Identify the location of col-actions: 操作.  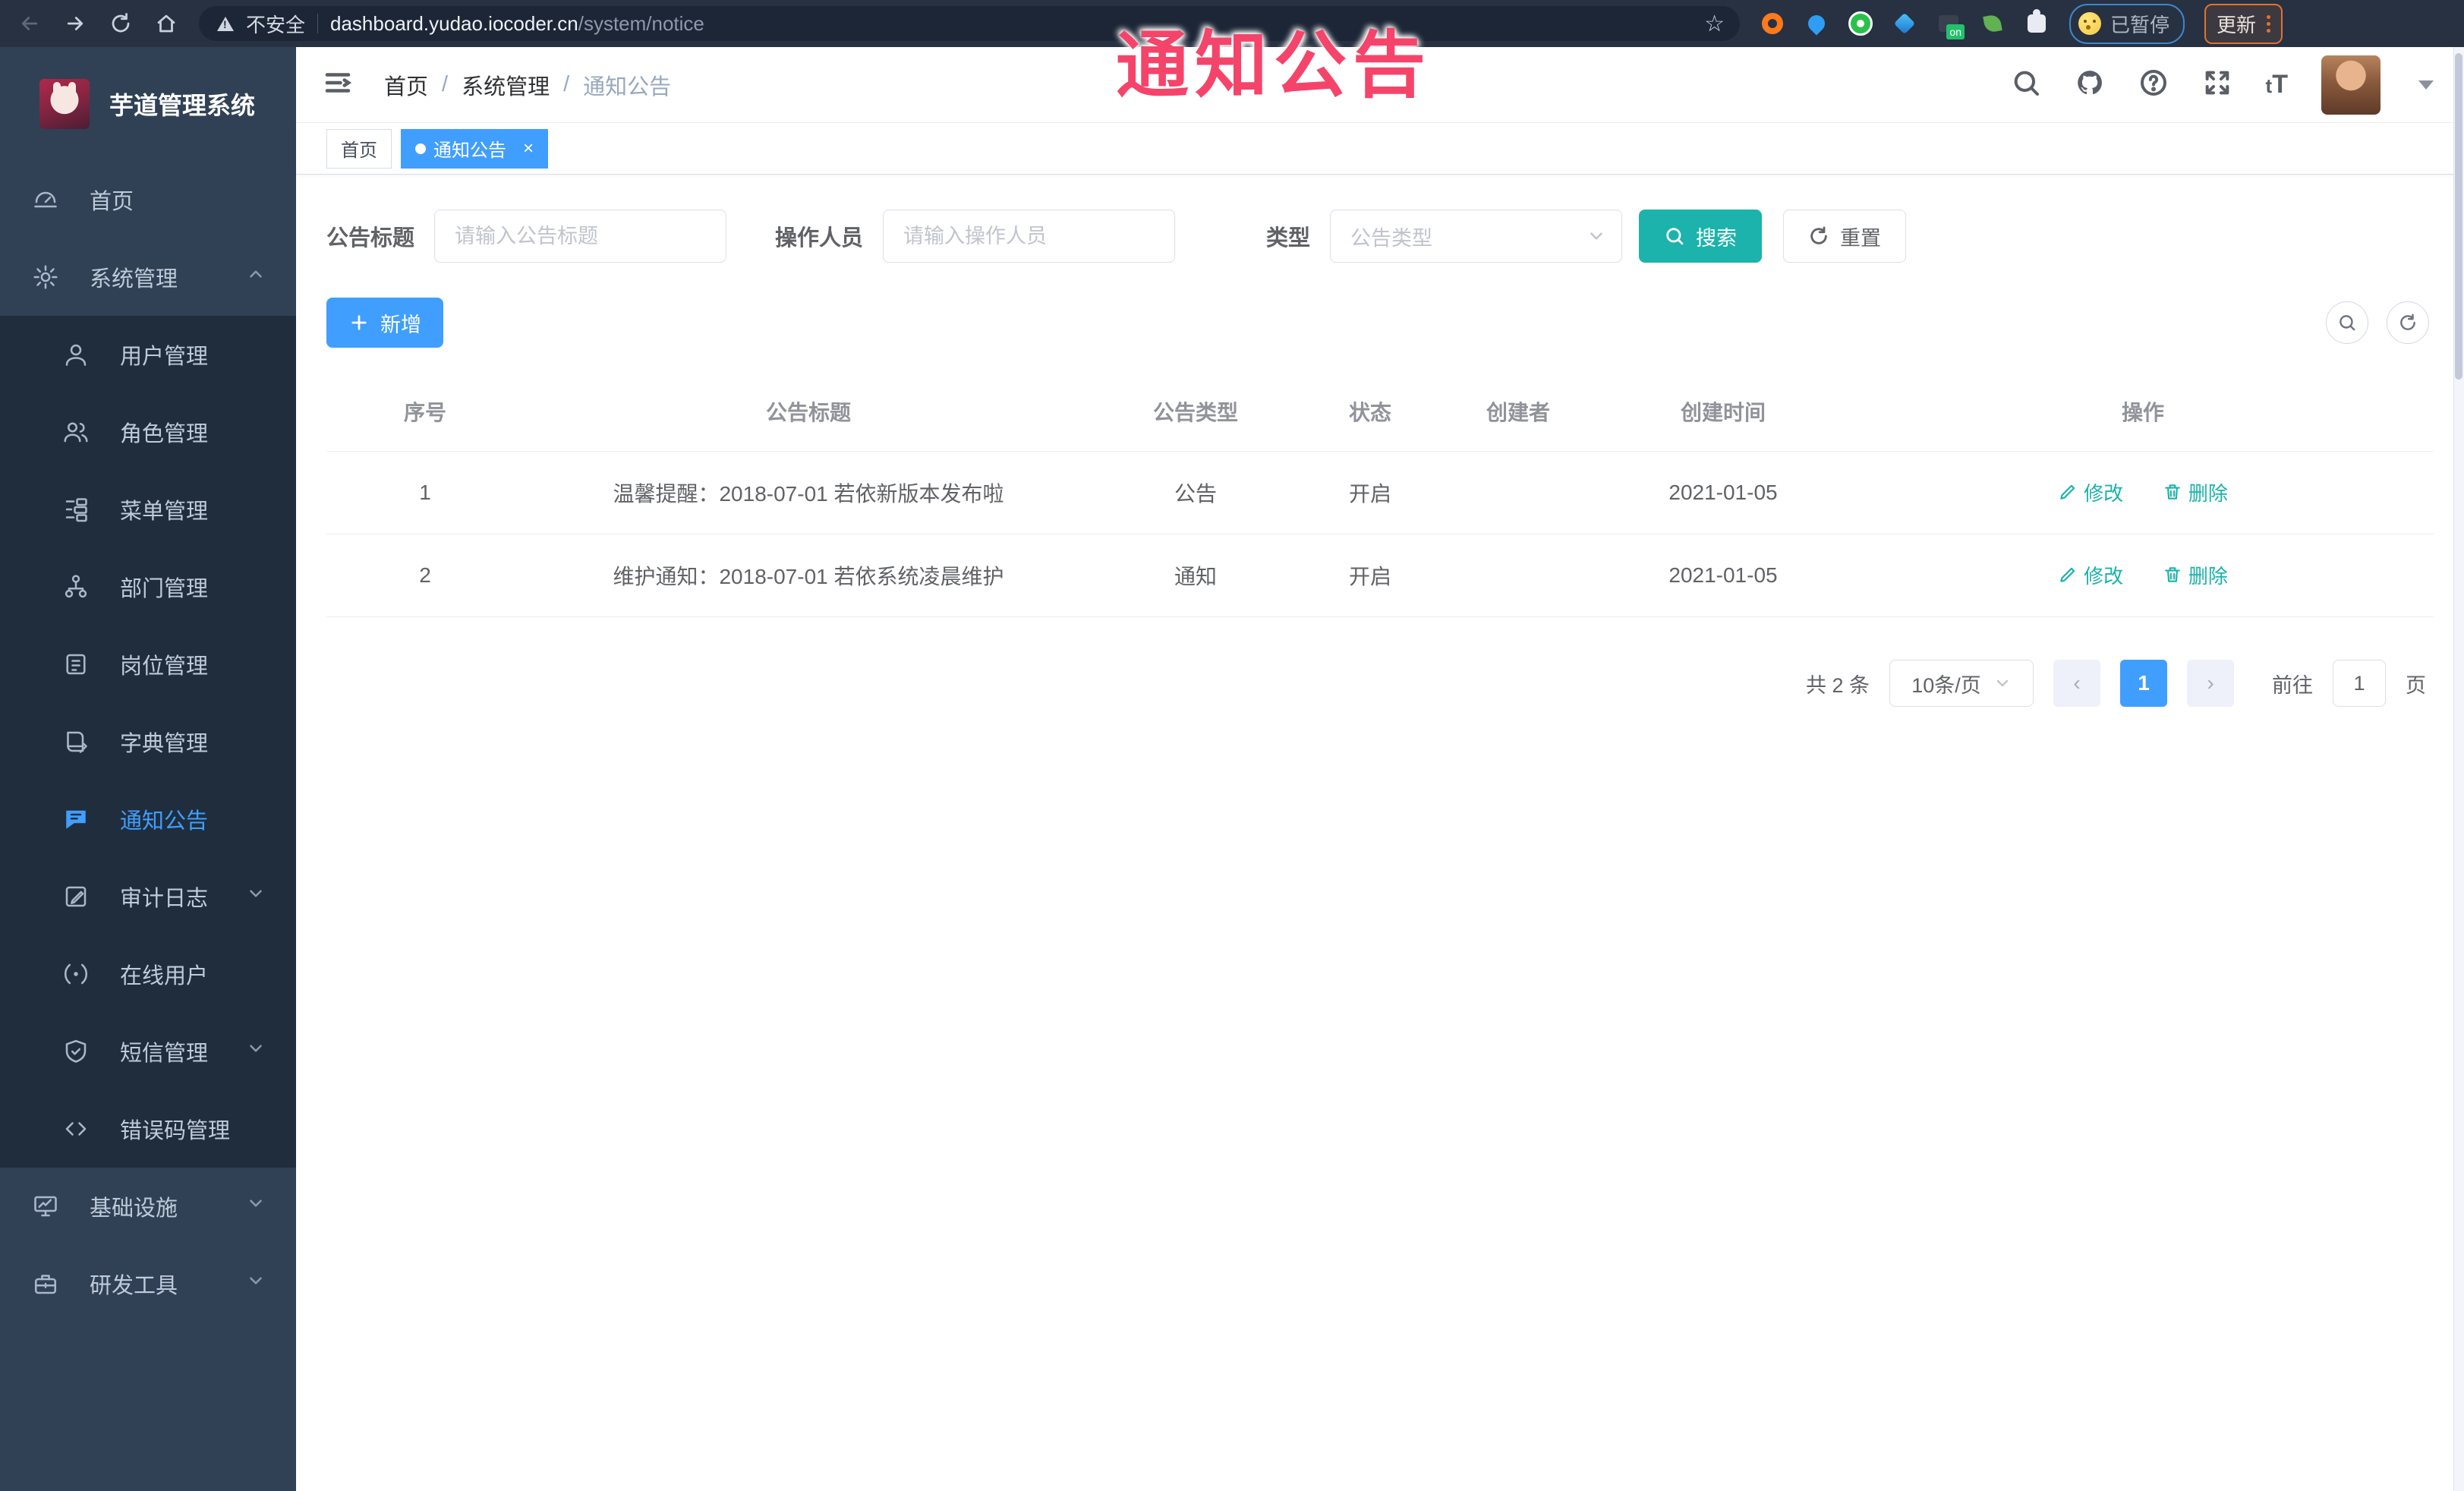
(2143, 413).